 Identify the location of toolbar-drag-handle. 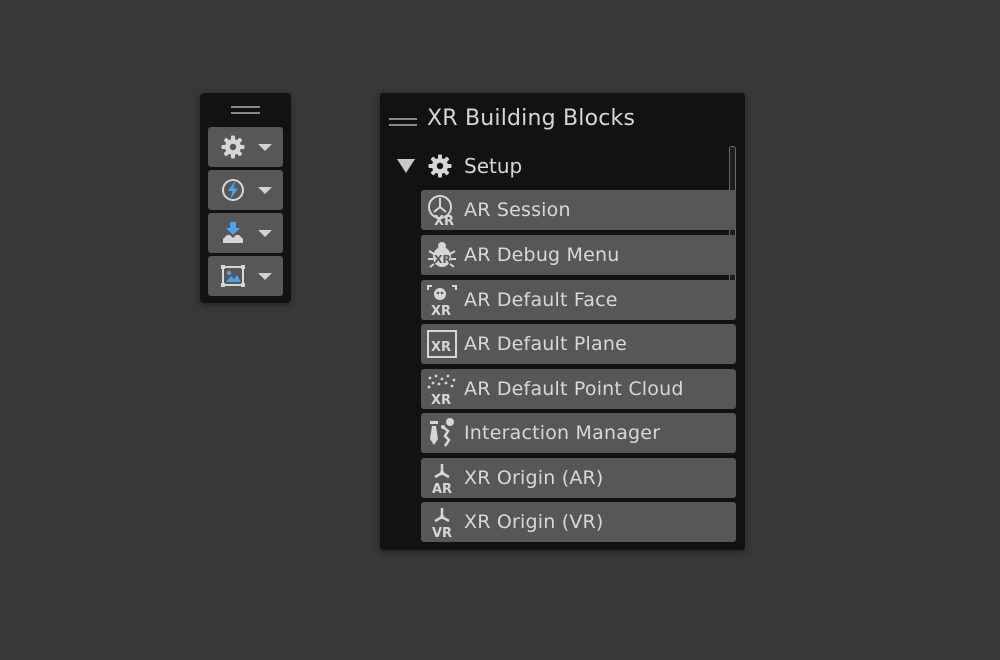
(245, 112).